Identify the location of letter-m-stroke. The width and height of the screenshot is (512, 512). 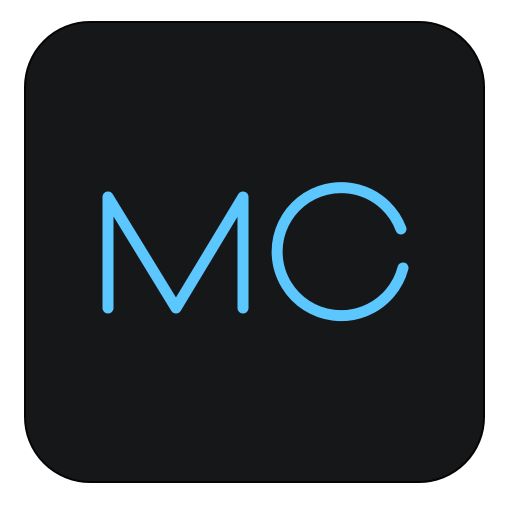
(175, 252).